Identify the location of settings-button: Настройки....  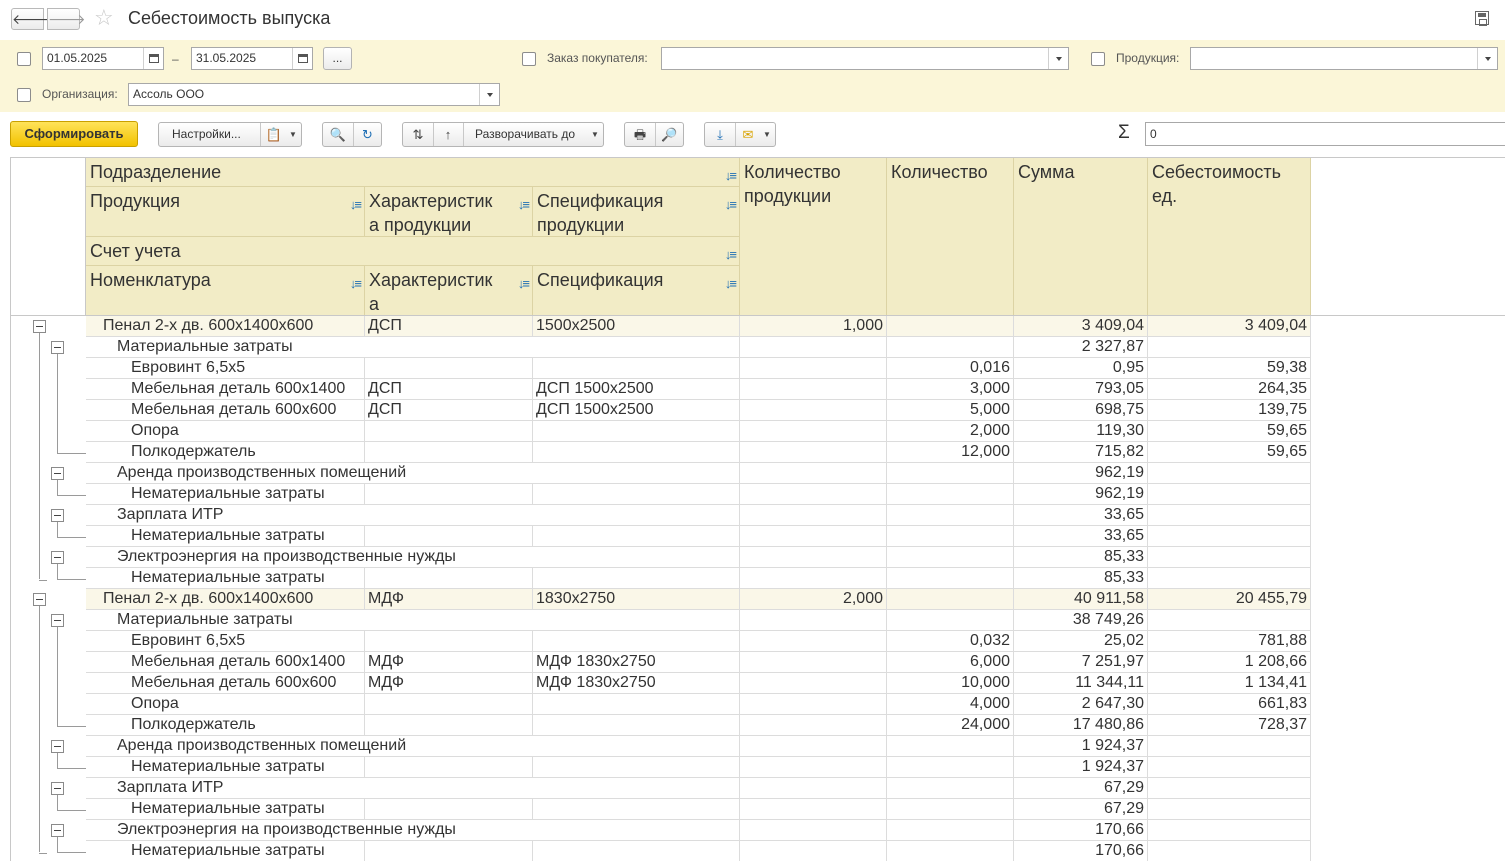
(206, 134).